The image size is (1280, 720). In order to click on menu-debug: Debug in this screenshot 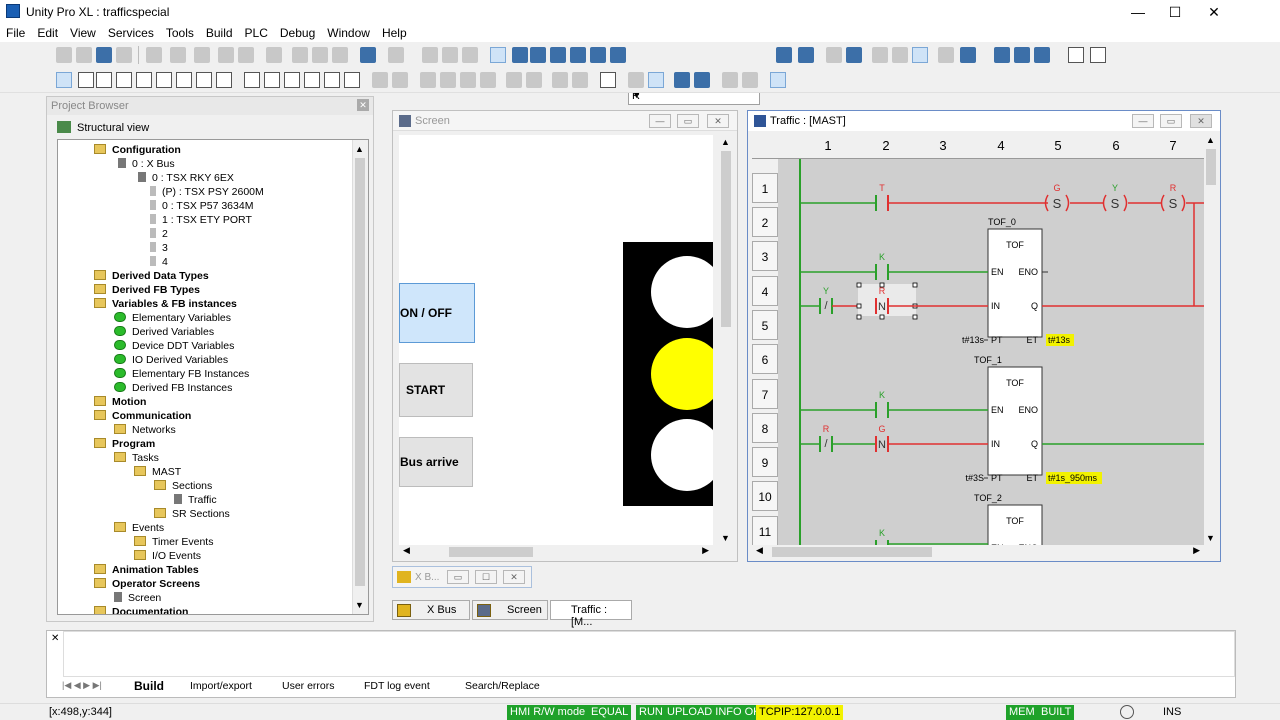, I will do `click(297, 33)`.